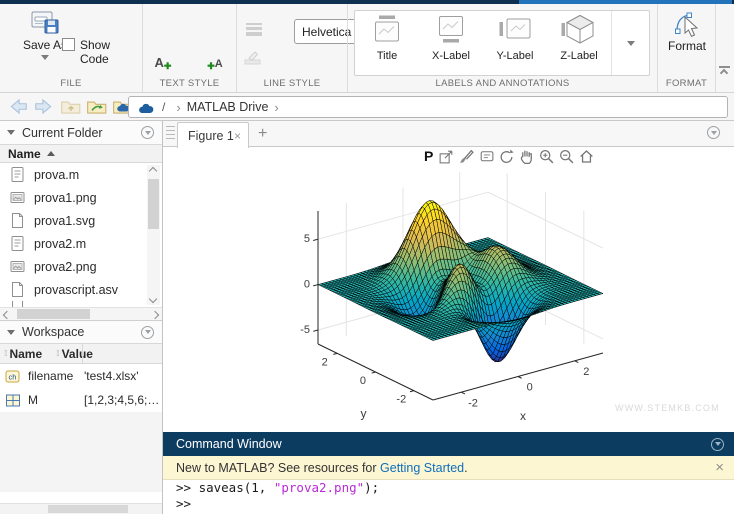 The height and width of the screenshot is (514, 734). I want to click on home-tool-button, so click(586, 156).